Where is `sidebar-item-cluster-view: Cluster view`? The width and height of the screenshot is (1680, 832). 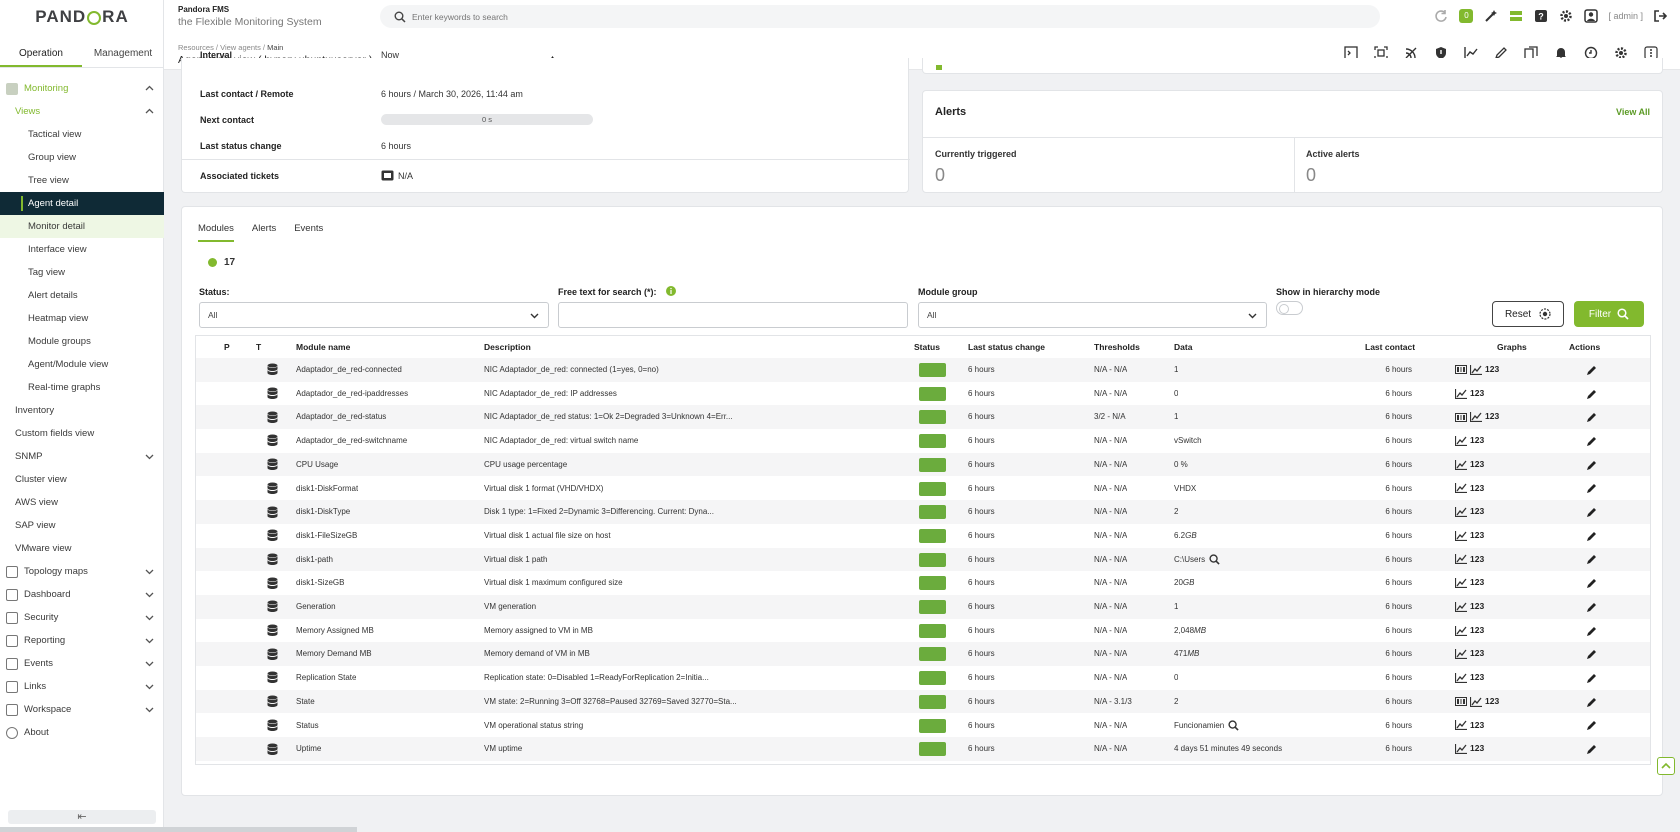 sidebar-item-cluster-view: Cluster view is located at coordinates (82, 479).